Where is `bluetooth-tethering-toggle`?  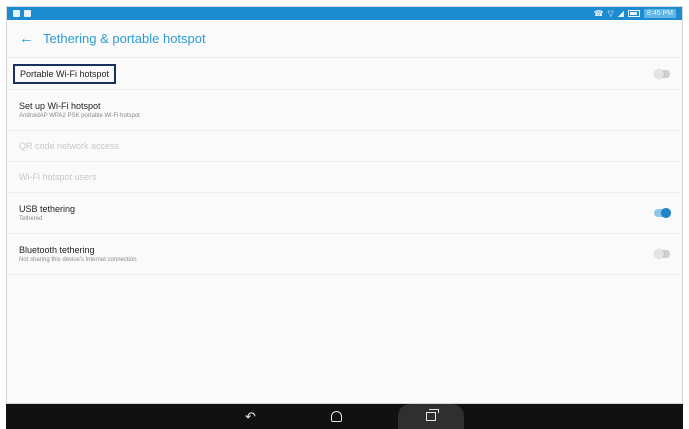 bluetooth-tethering-toggle is located at coordinates (662, 254).